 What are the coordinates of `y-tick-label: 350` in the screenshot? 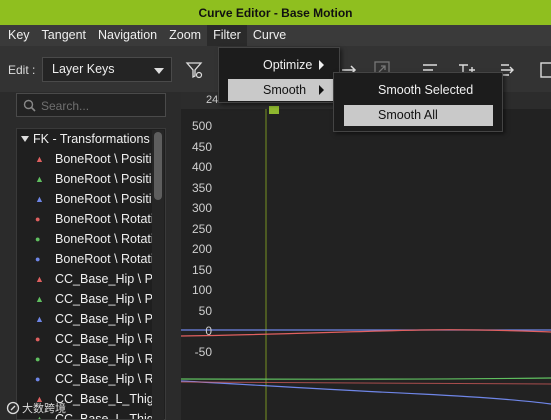 It's located at (201, 187).